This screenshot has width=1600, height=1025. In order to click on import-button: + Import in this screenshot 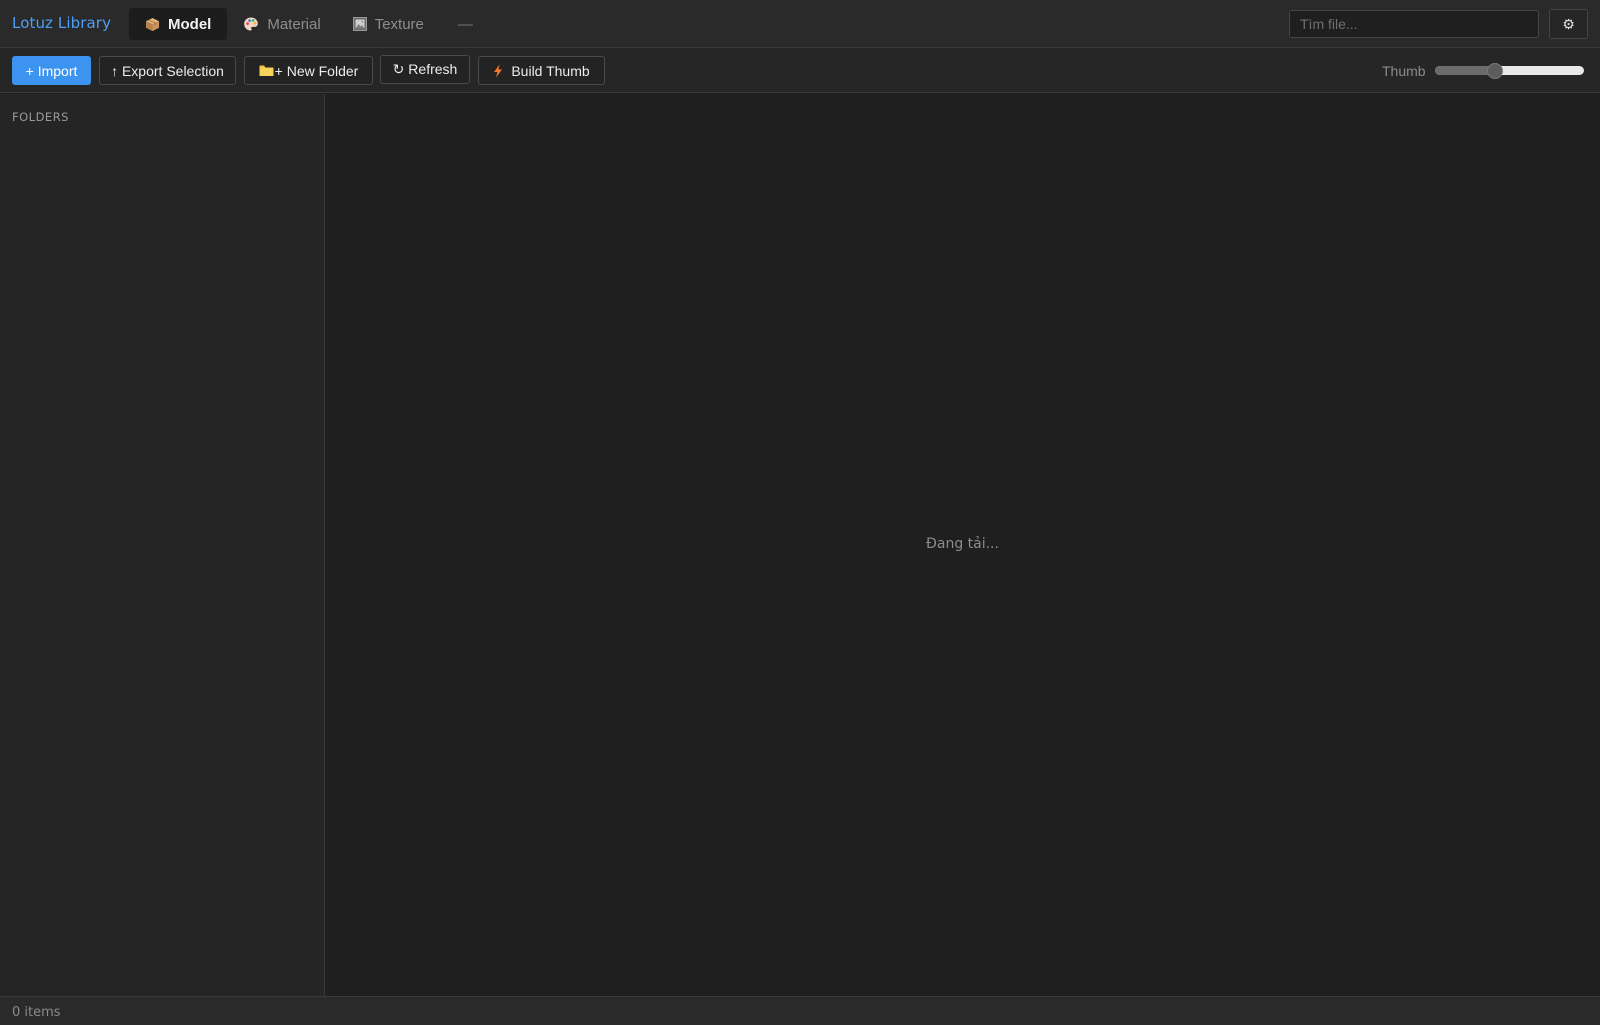, I will do `click(51, 70)`.